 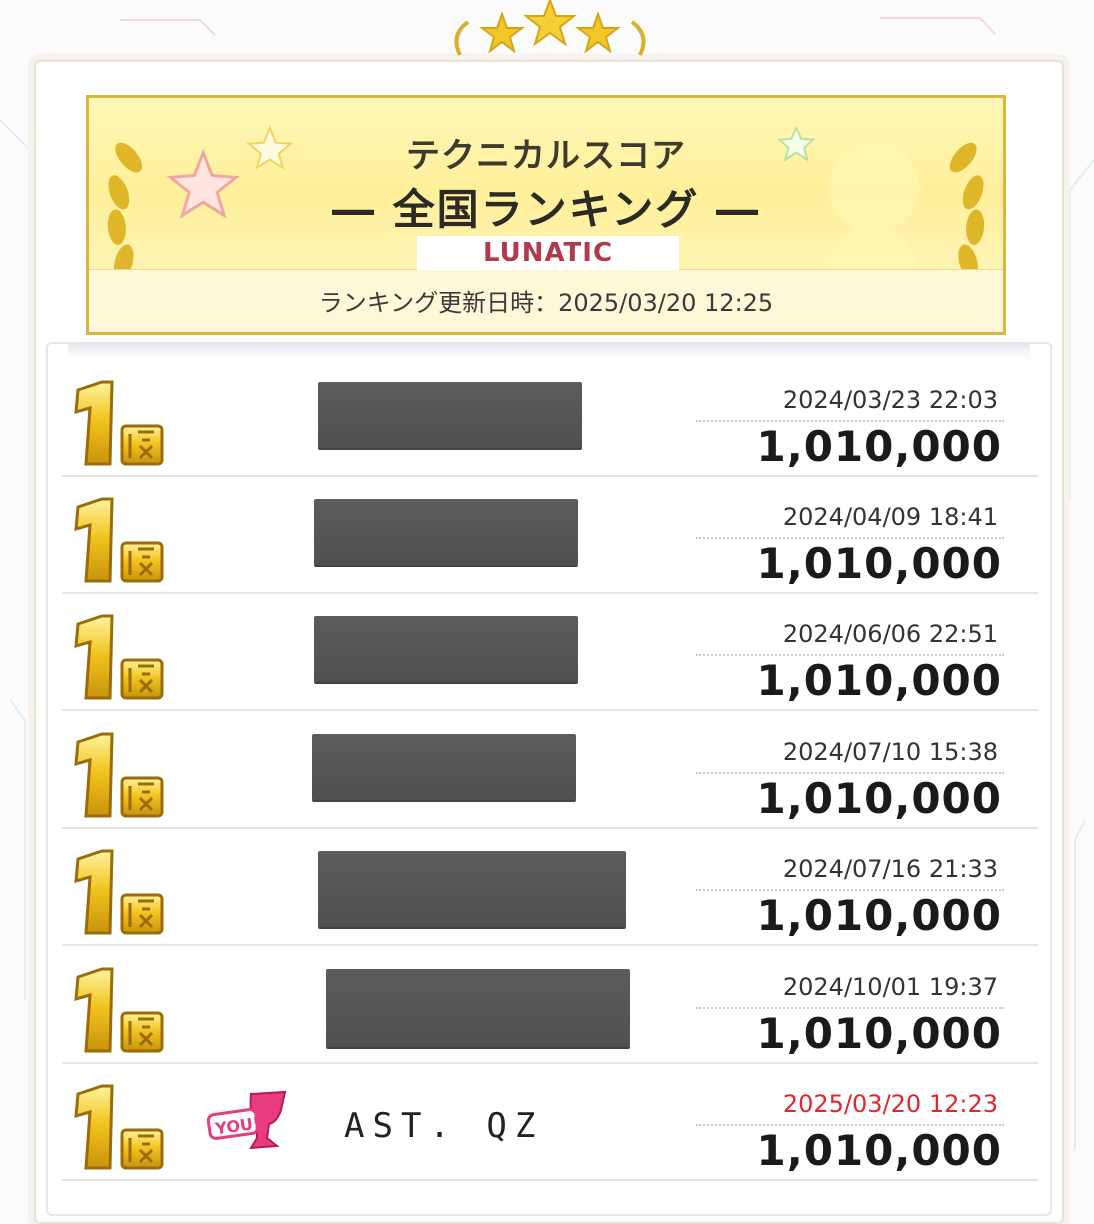 What do you see at coordinates (548, 253) in the screenshot?
I see `difficulty-label: LUNATIC` at bounding box center [548, 253].